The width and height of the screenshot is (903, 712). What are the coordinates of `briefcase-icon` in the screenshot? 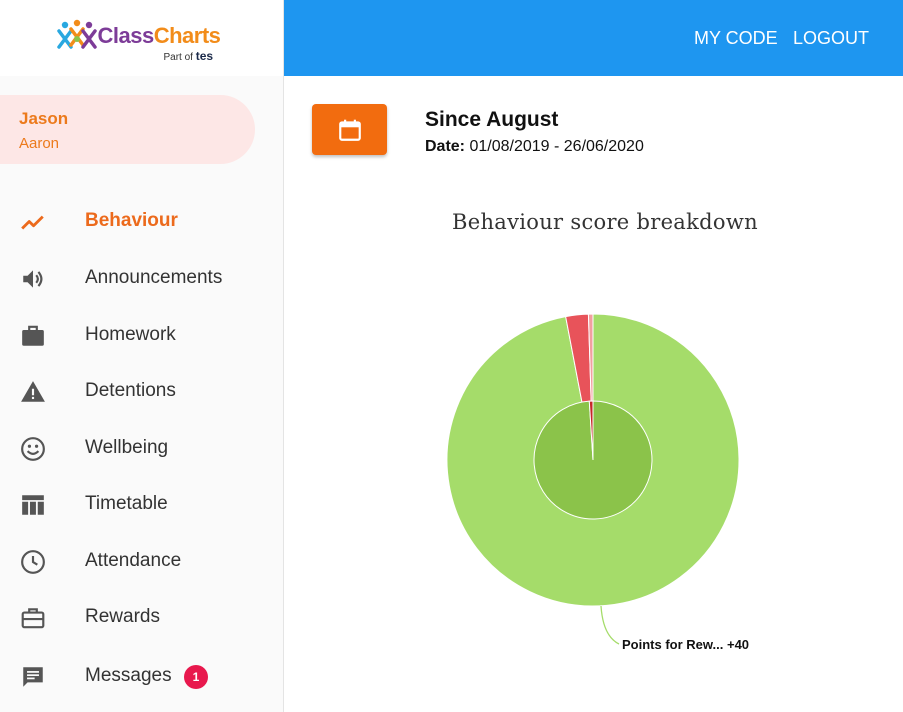 It's located at (33, 336).